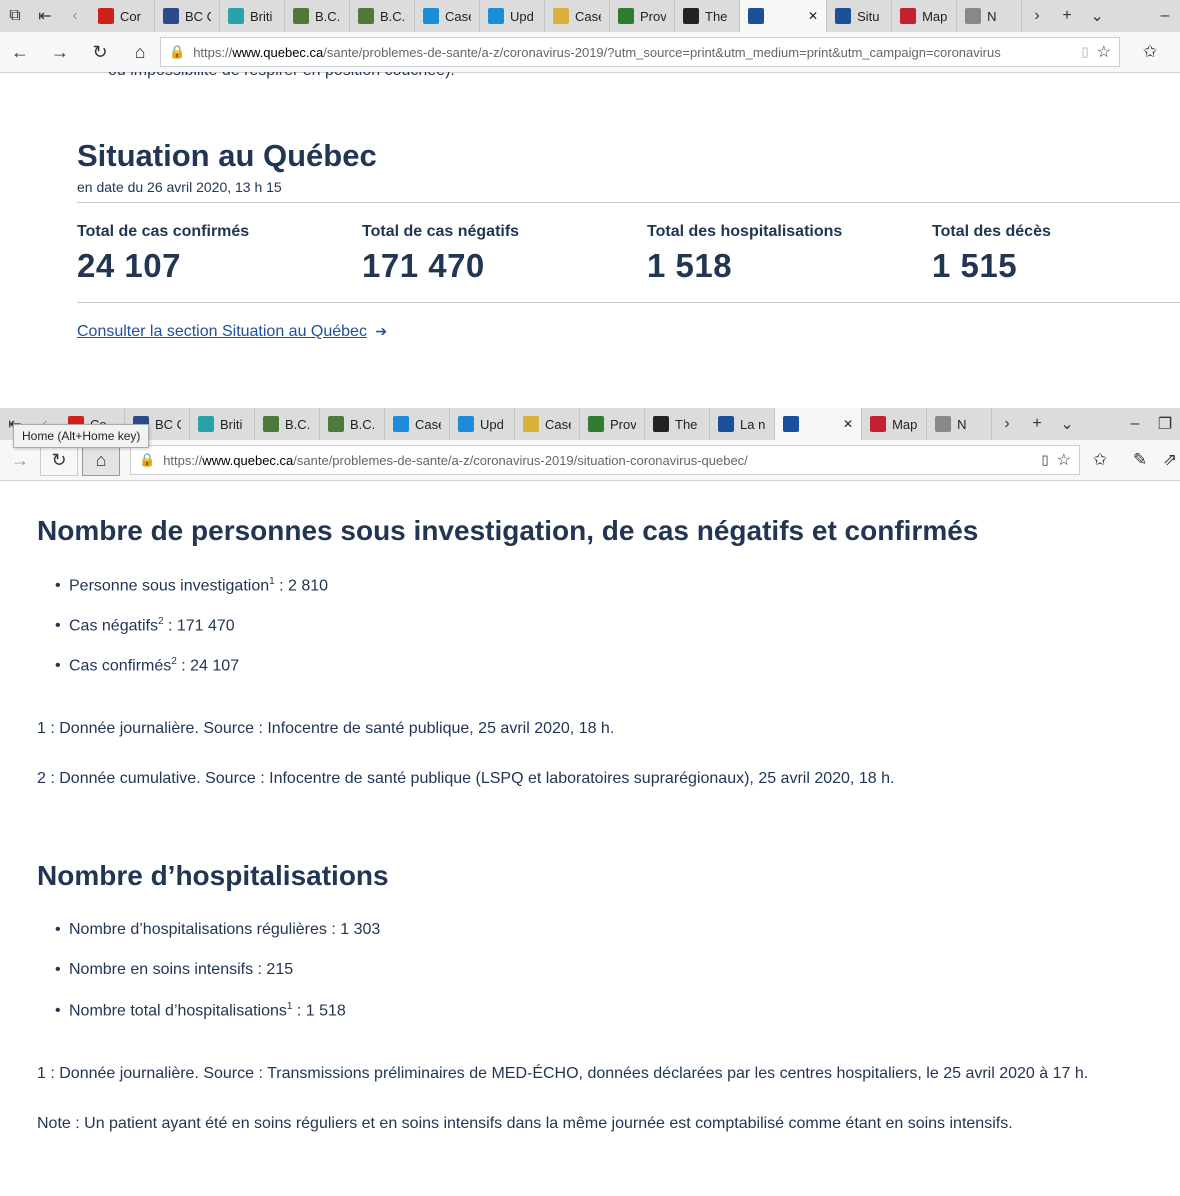  What do you see at coordinates (213, 875) in the screenshot?
I see `section-title-hospitalisations: Nombre d’hospitalisations` at bounding box center [213, 875].